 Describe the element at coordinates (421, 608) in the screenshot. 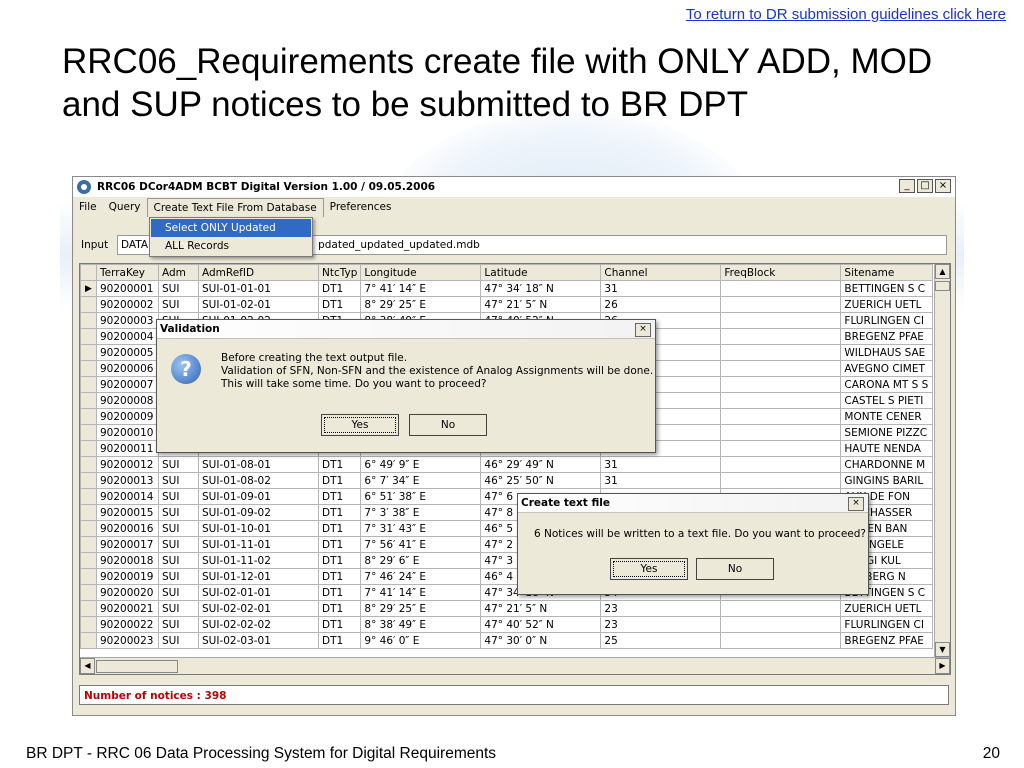

I see `cell-longitude: 8° 29′ 25″ E` at that location.